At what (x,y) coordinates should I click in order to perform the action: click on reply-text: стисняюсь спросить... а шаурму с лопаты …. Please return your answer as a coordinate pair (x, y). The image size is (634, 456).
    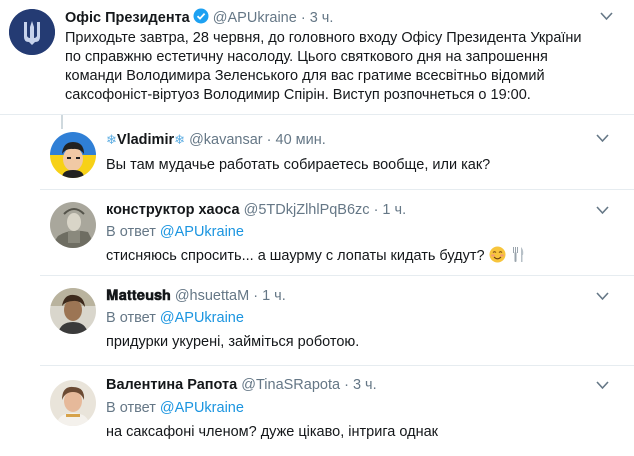
    Looking at the image, I should click on (295, 256).